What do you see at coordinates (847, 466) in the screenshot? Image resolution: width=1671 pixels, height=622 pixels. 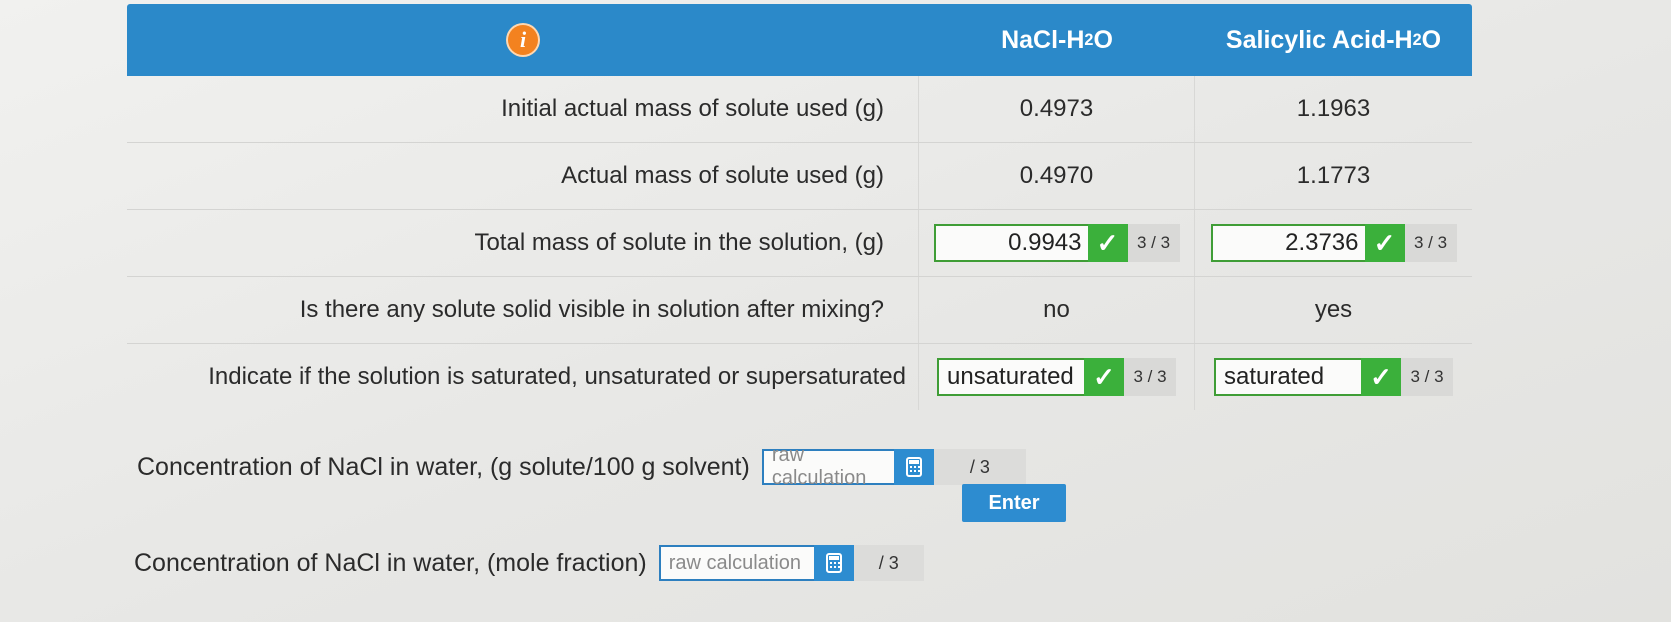 I see `concentration-g-input: raw calculation` at bounding box center [847, 466].